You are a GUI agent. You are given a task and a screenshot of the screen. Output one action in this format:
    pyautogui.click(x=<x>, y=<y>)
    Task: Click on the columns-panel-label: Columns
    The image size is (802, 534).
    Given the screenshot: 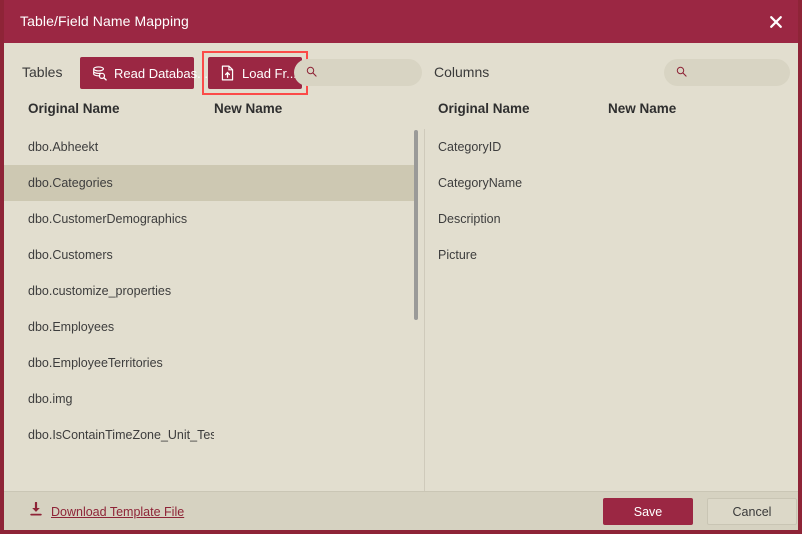 What is the action you would take?
    pyautogui.click(x=462, y=72)
    